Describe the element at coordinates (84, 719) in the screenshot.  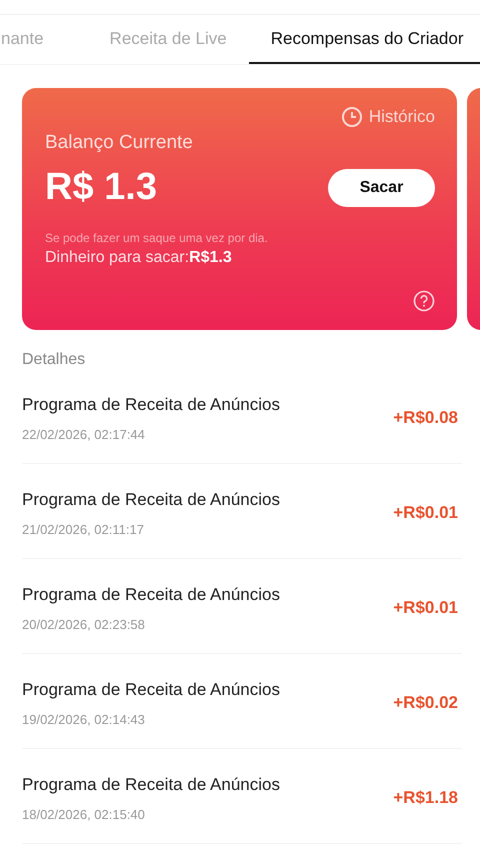
I see `item-date: 19/02/2026, 02:14:43` at that location.